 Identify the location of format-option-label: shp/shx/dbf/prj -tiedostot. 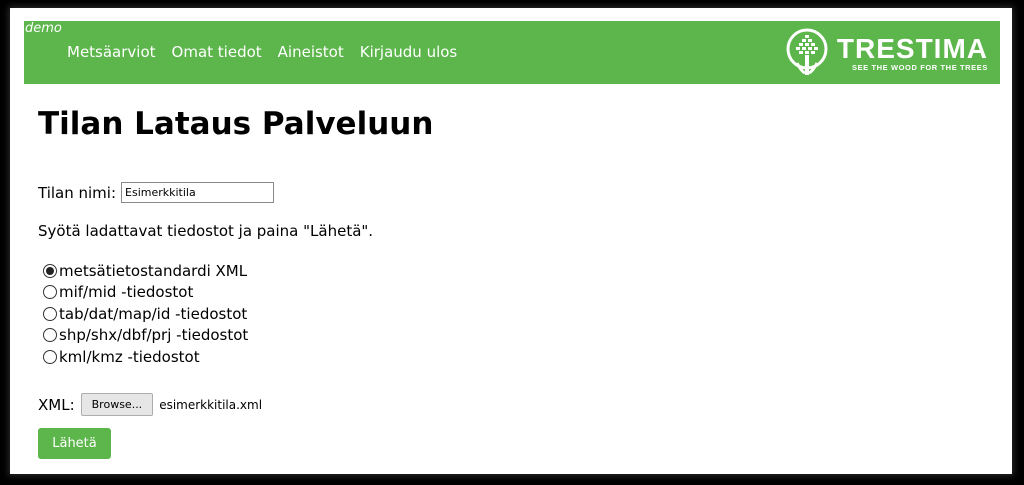
(154, 335).